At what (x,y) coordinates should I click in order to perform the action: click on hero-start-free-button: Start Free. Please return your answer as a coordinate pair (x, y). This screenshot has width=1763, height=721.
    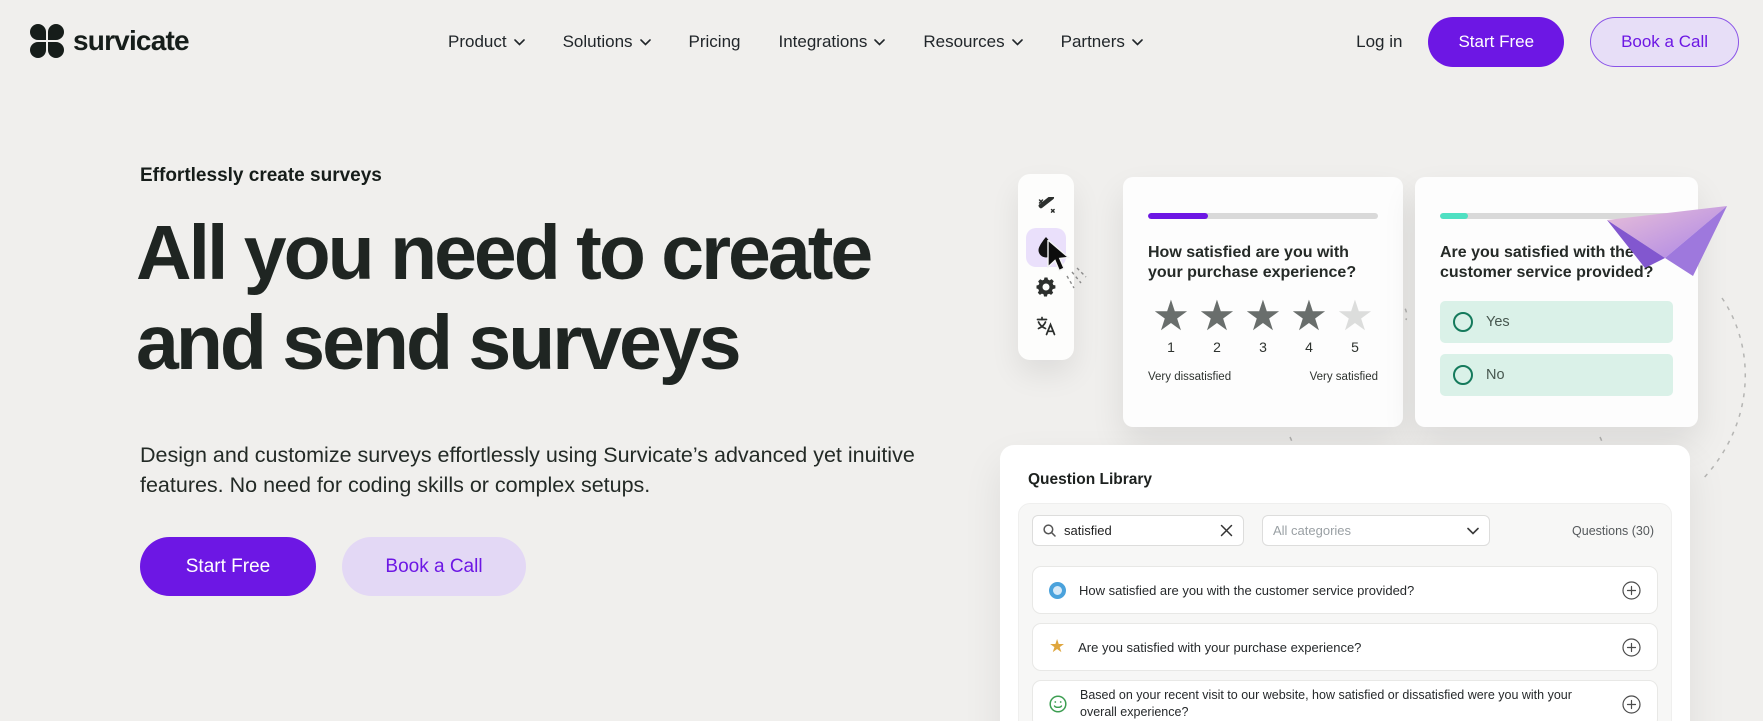
    Looking at the image, I should click on (228, 566).